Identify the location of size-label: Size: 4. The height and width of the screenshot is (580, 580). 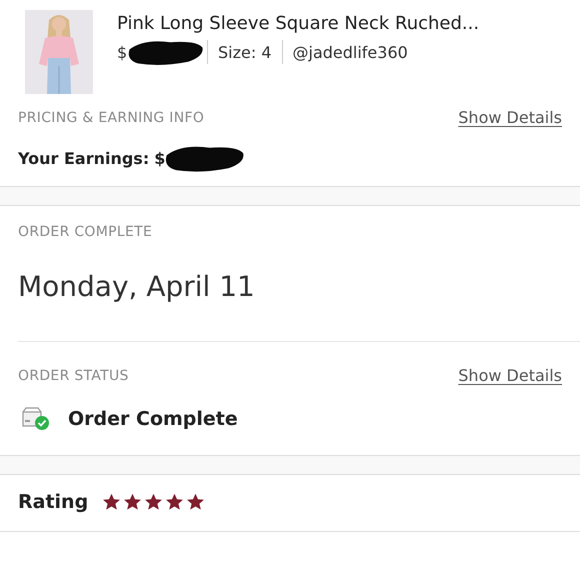
(245, 52).